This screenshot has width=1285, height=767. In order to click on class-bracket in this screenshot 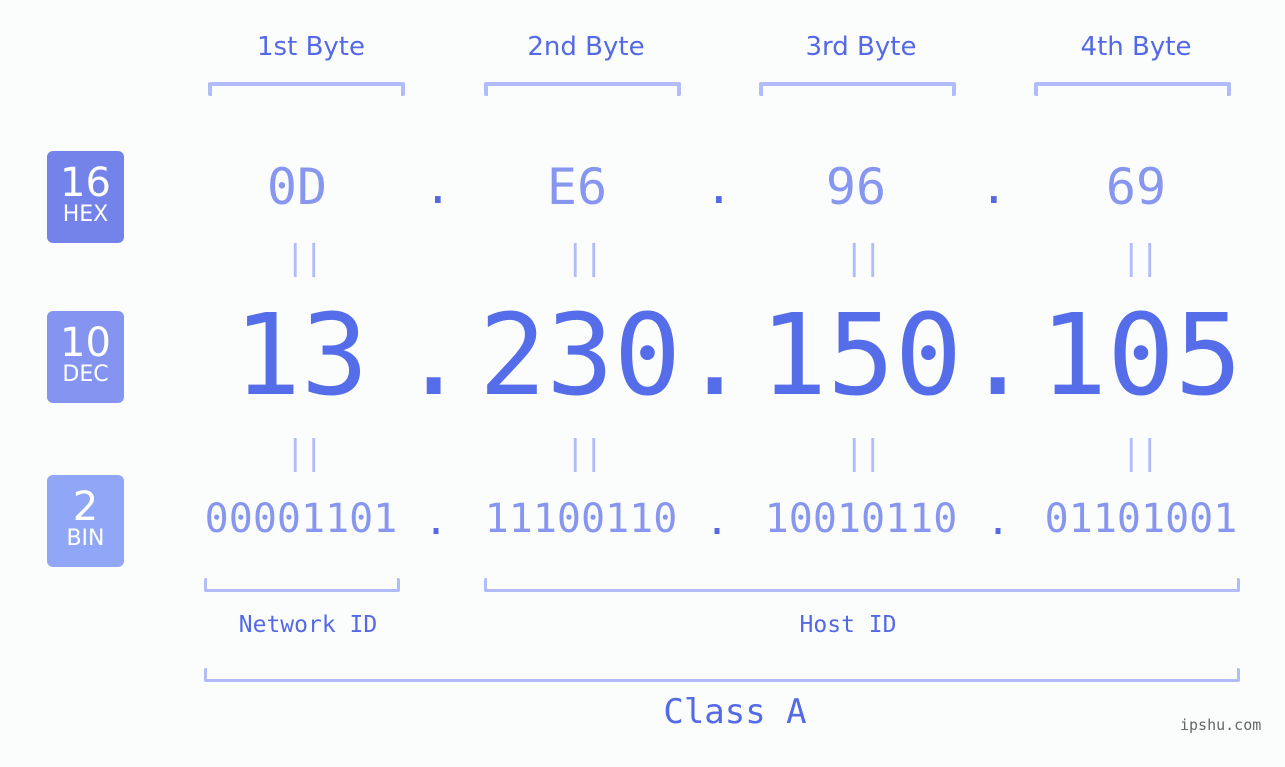, I will do `click(722, 675)`.